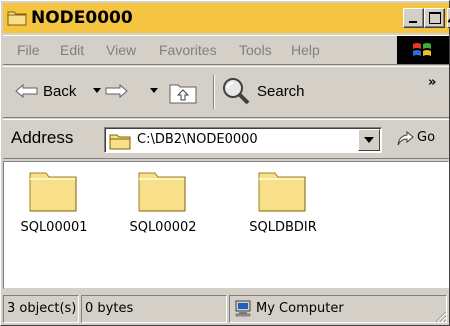 This screenshot has height=326, width=450. I want to click on title-bar: NODE0000, so click(226, 18).